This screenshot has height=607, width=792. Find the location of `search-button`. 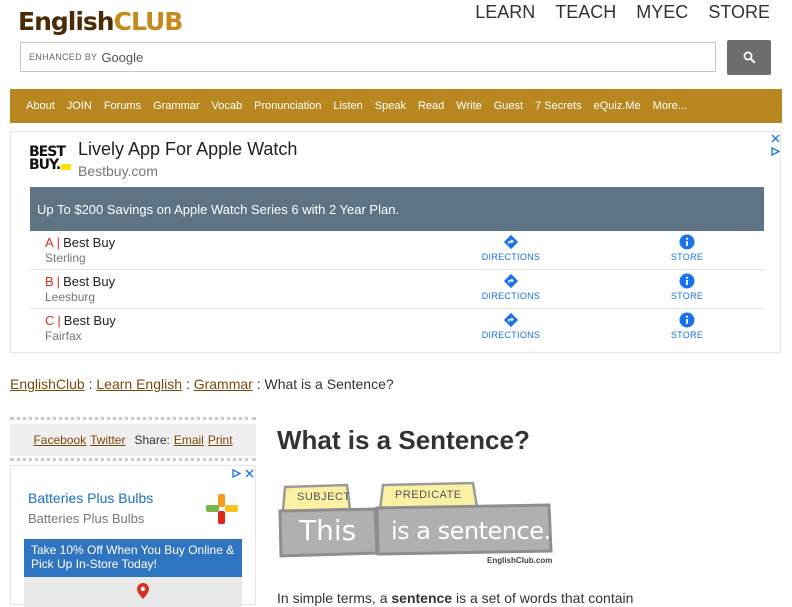

search-button is located at coordinates (749, 57).